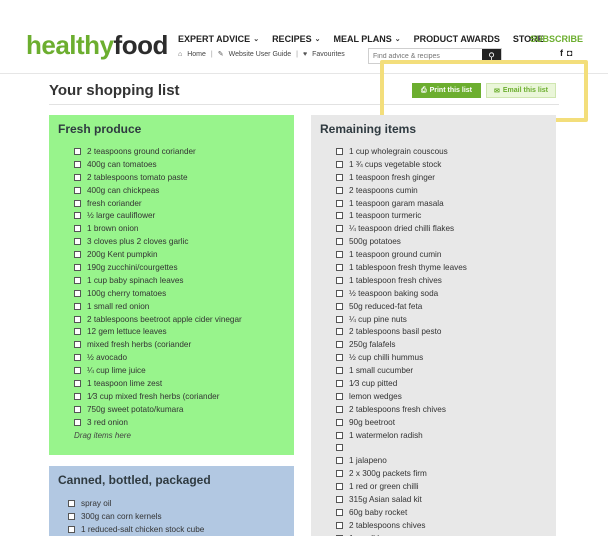 This screenshot has height=536, width=608. I want to click on list-item: 1 tablespoon fresh thyme leaves, so click(441, 267).